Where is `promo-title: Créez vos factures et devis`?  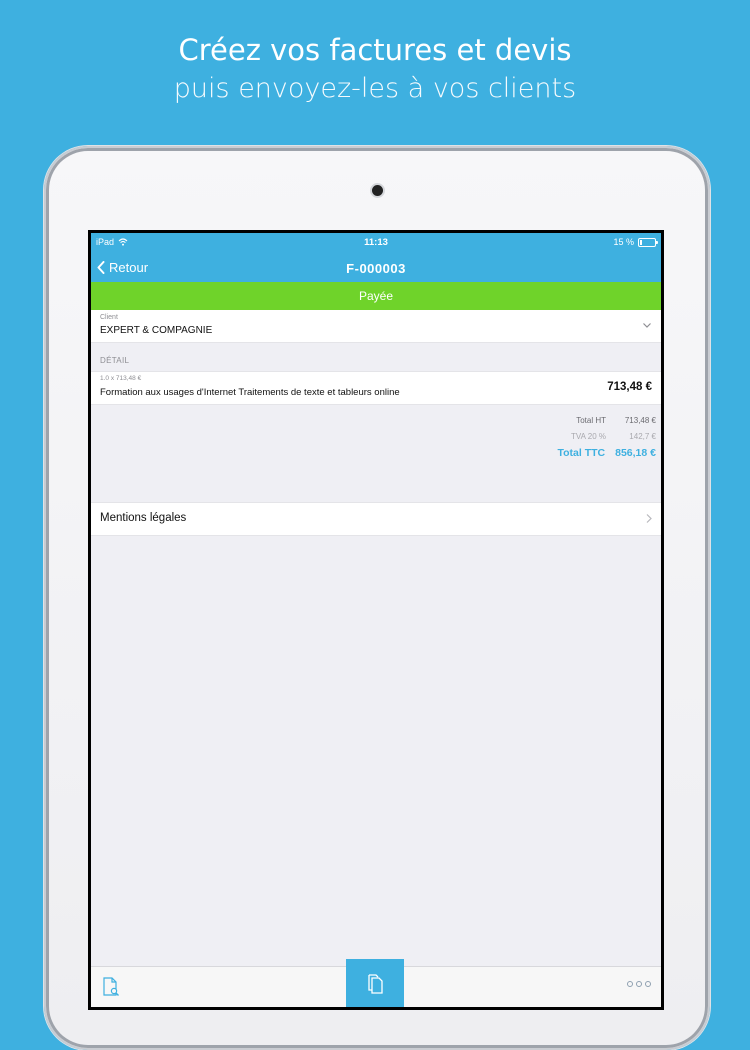 promo-title: Créez vos factures et devis is located at coordinates (375, 50).